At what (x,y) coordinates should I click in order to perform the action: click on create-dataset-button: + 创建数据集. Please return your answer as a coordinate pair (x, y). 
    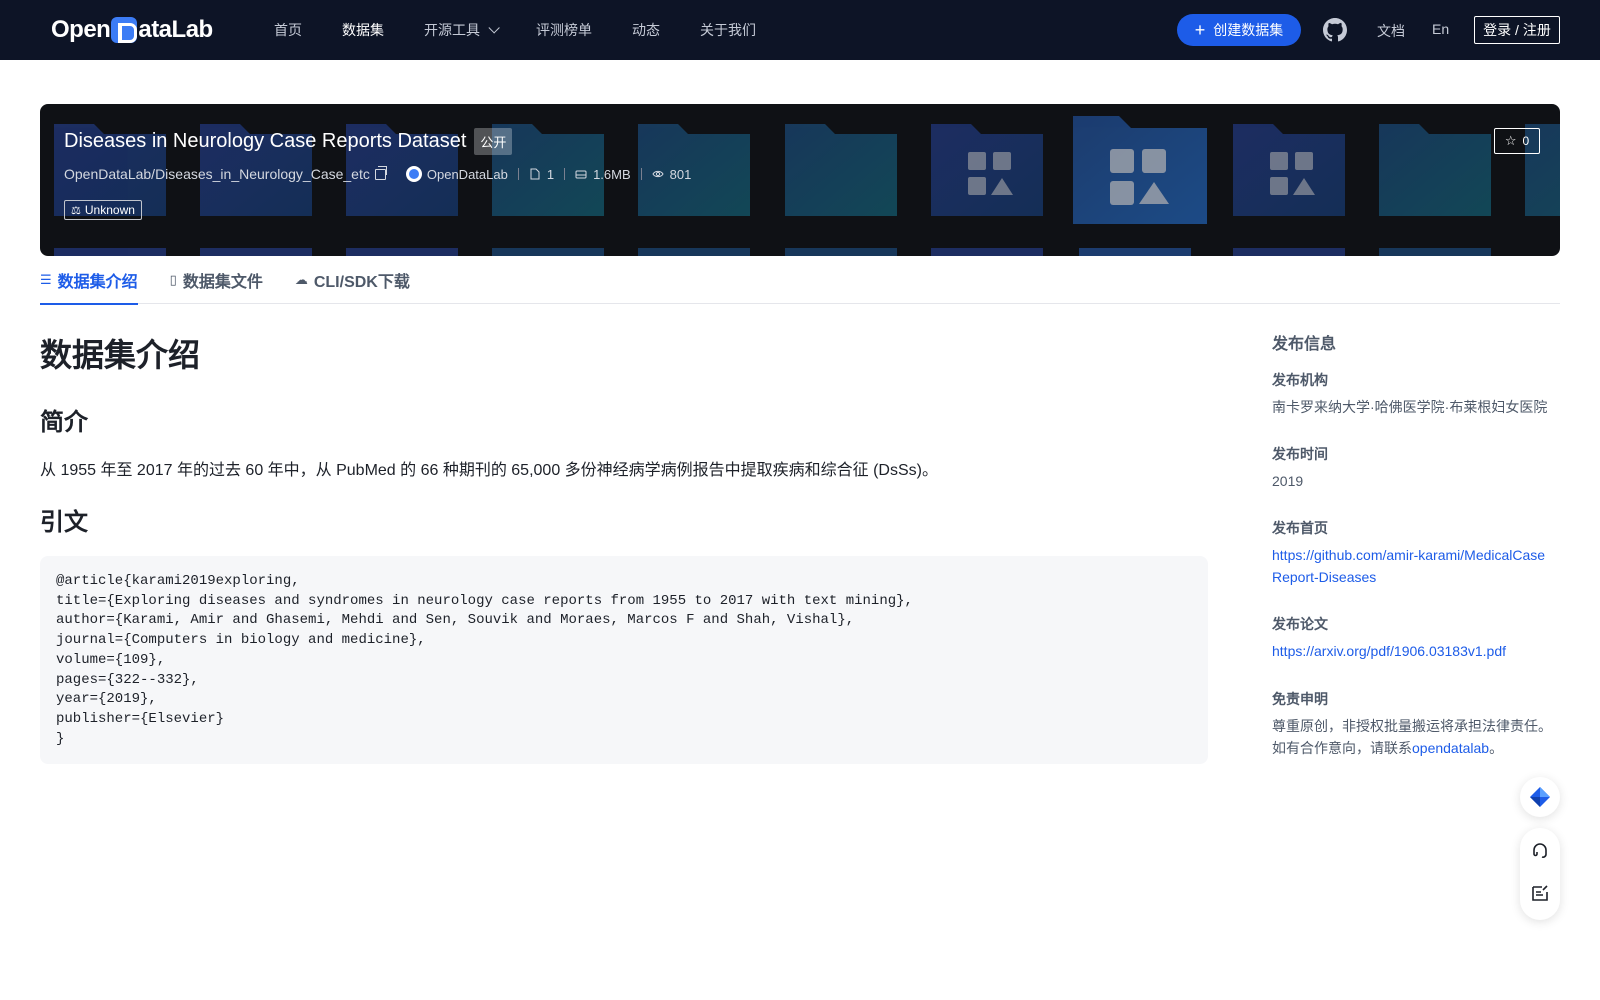
    Looking at the image, I should click on (1239, 30).